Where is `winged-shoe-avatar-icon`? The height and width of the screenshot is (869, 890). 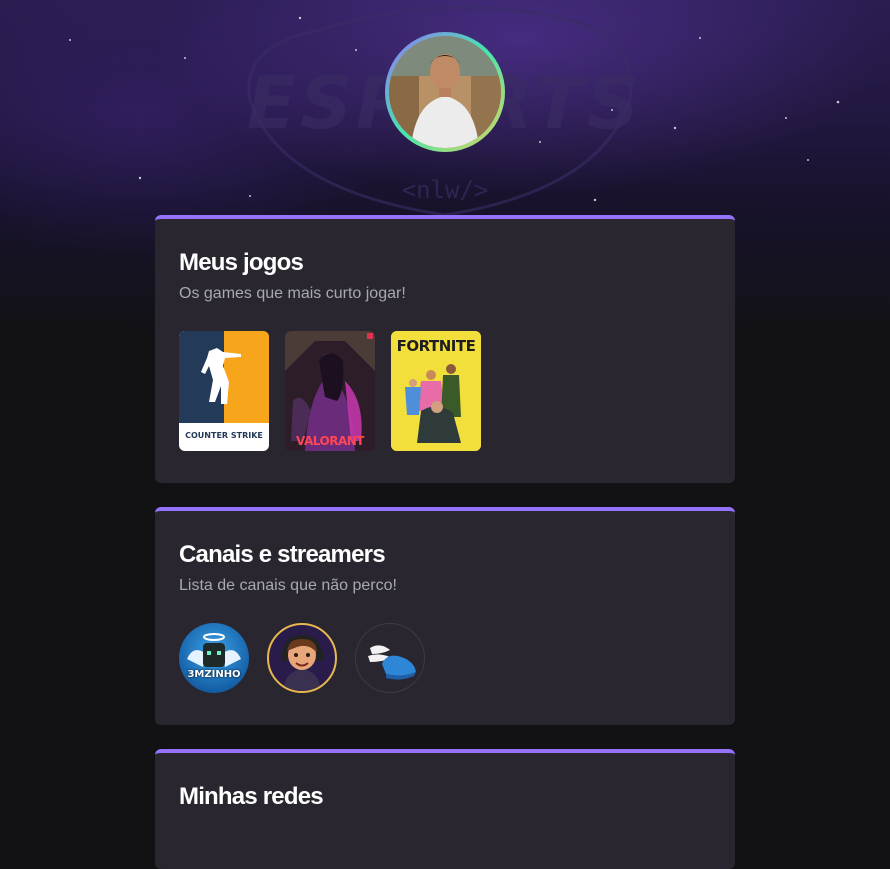 winged-shoe-avatar-icon is located at coordinates (390, 658).